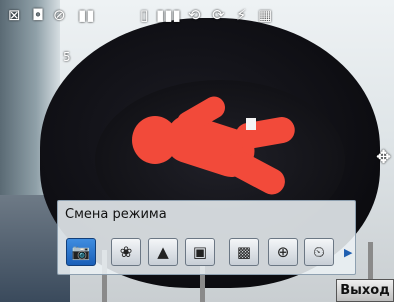  I want to click on macro-mode-button: ❀, so click(126, 252).